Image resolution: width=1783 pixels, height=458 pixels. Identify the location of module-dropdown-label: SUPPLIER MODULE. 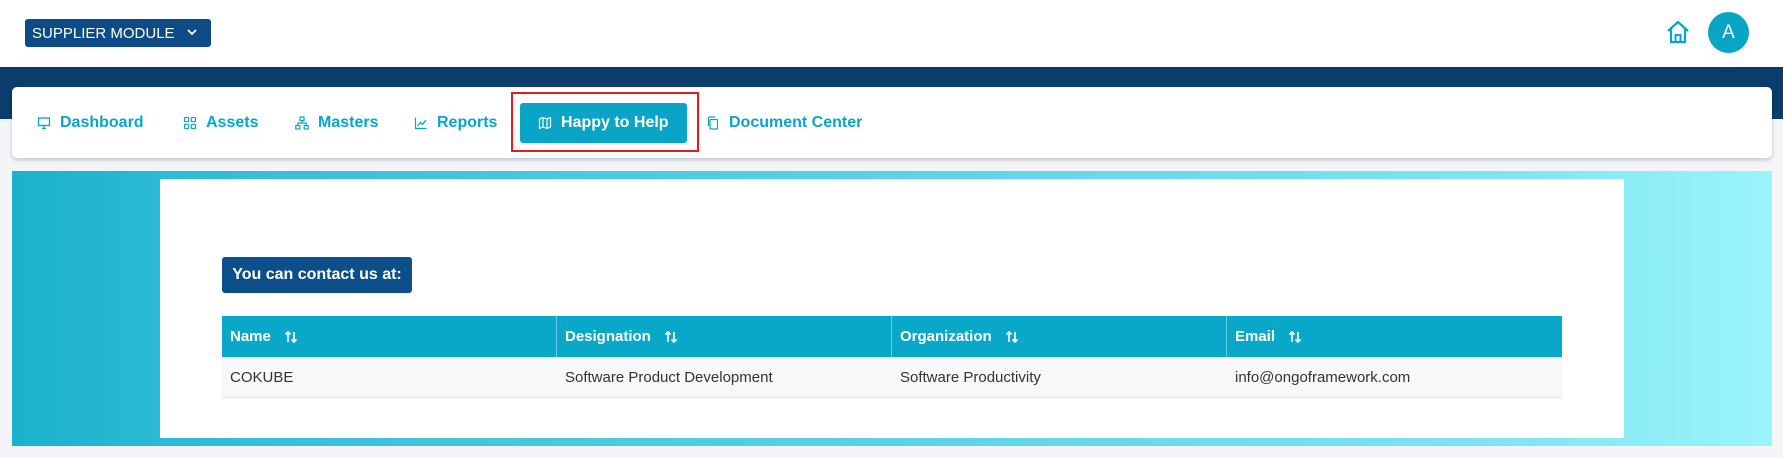
(103, 33).